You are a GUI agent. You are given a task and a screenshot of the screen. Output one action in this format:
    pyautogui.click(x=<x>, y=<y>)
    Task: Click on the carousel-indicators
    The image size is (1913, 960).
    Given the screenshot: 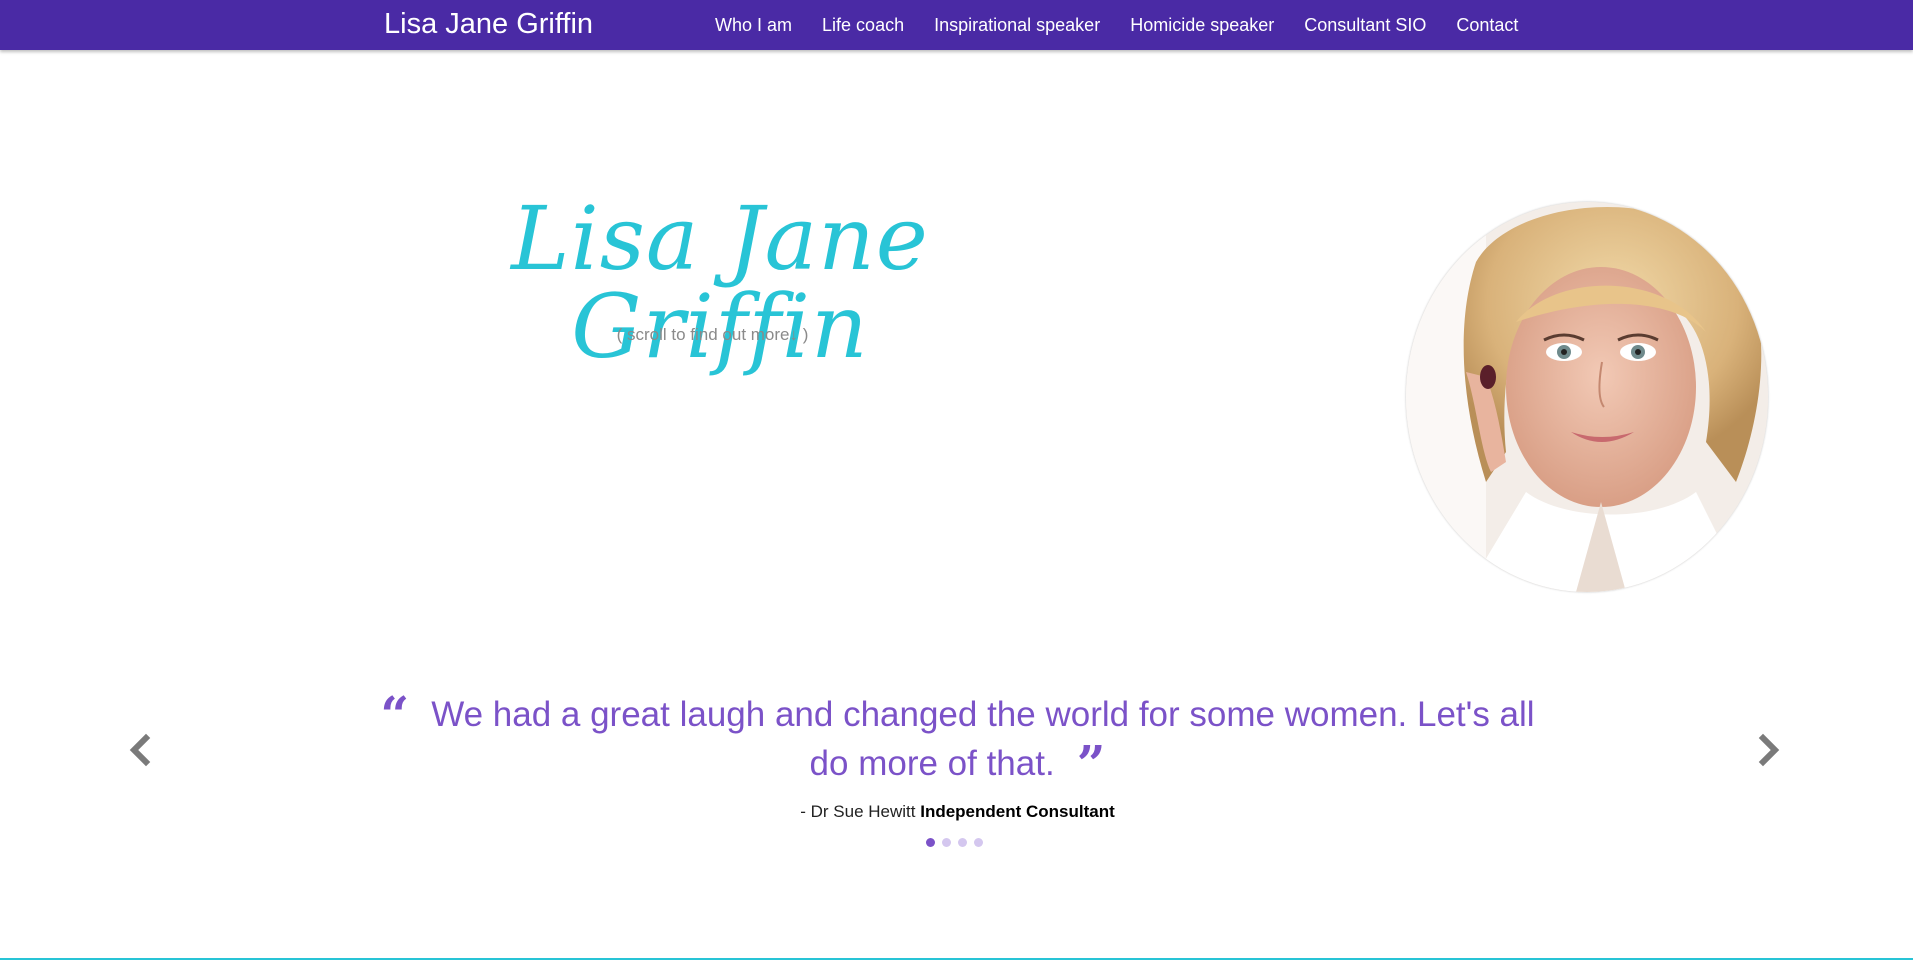 What is the action you would take?
    pyautogui.click(x=954, y=842)
    